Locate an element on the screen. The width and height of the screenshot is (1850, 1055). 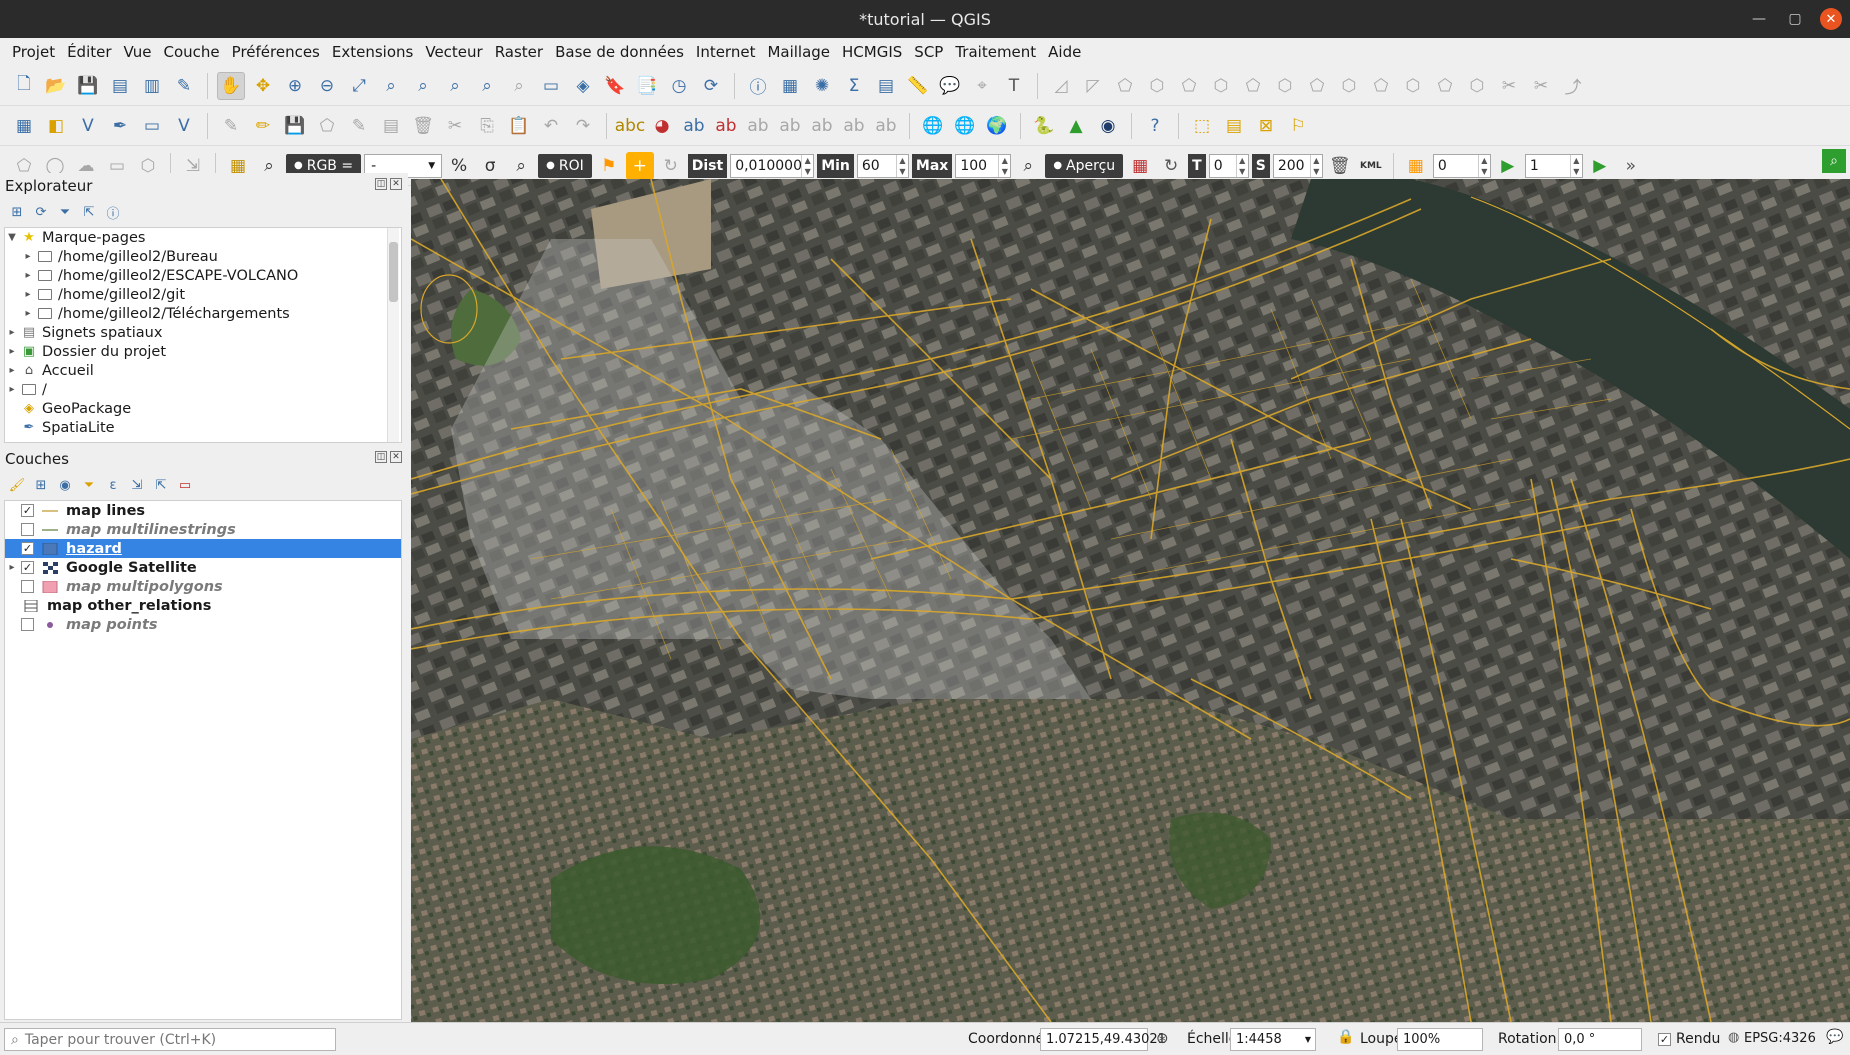
deselect-all-icon: ⊠ is located at coordinates (1266, 126).